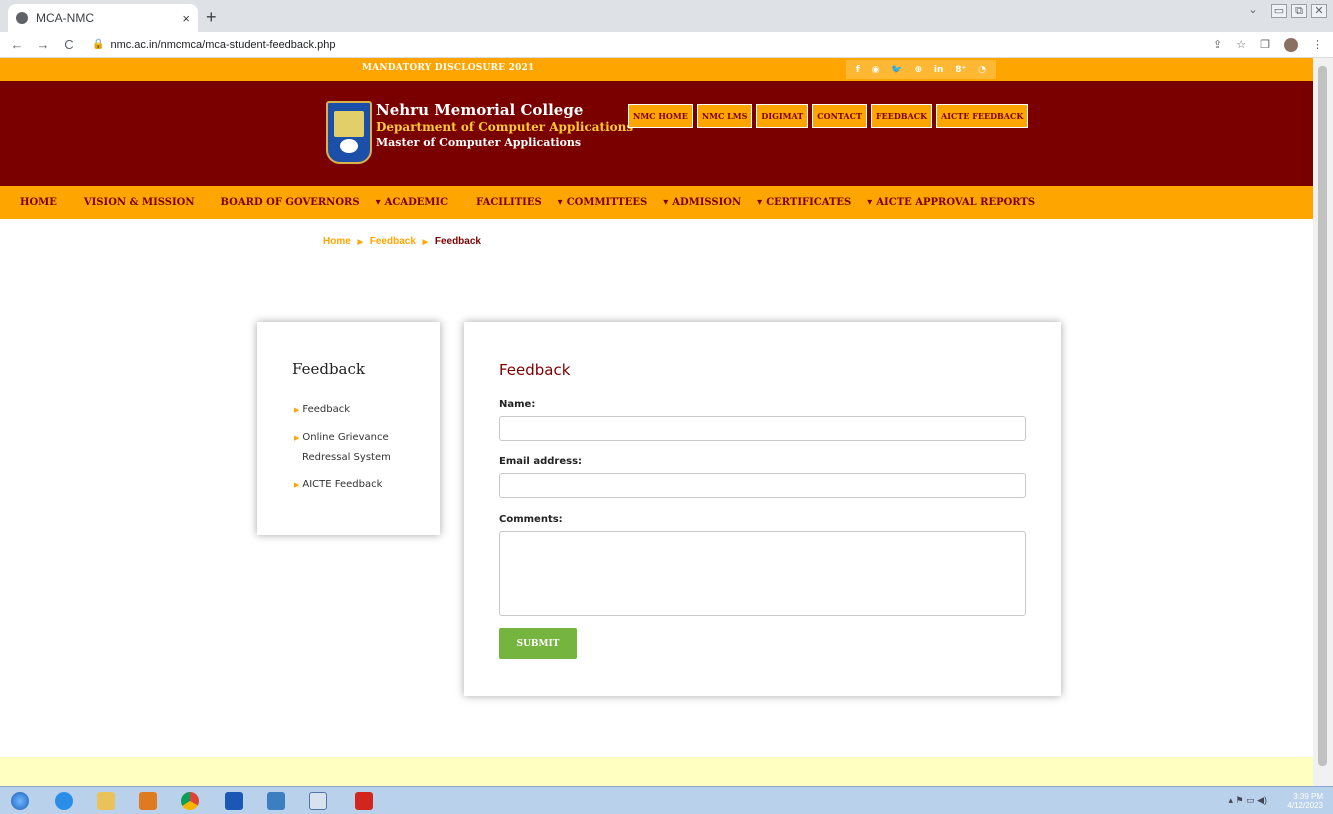 The image size is (1333, 814). Describe the element at coordinates (43, 44) in the screenshot. I see `forward-icon: →` at that location.